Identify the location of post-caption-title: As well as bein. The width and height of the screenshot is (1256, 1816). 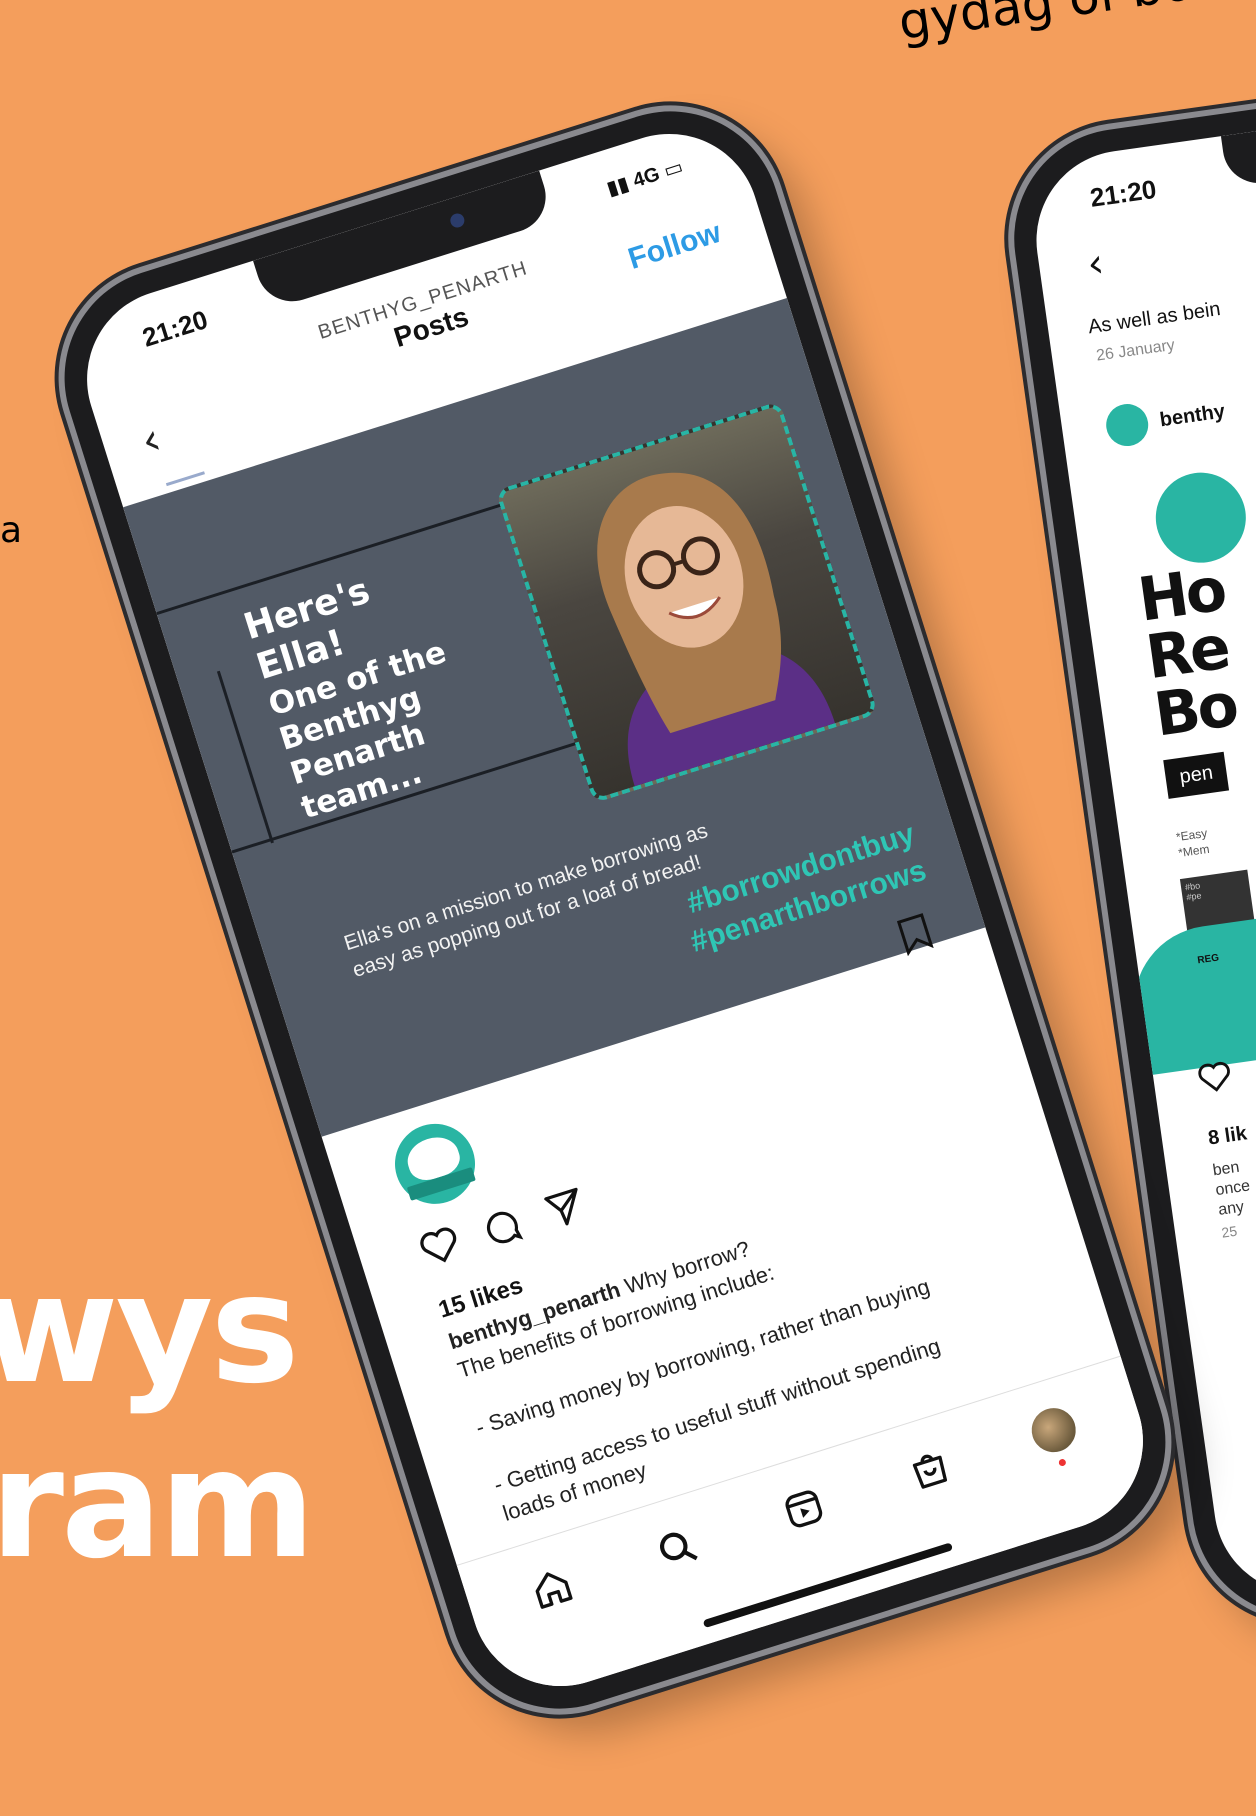
(1154, 318).